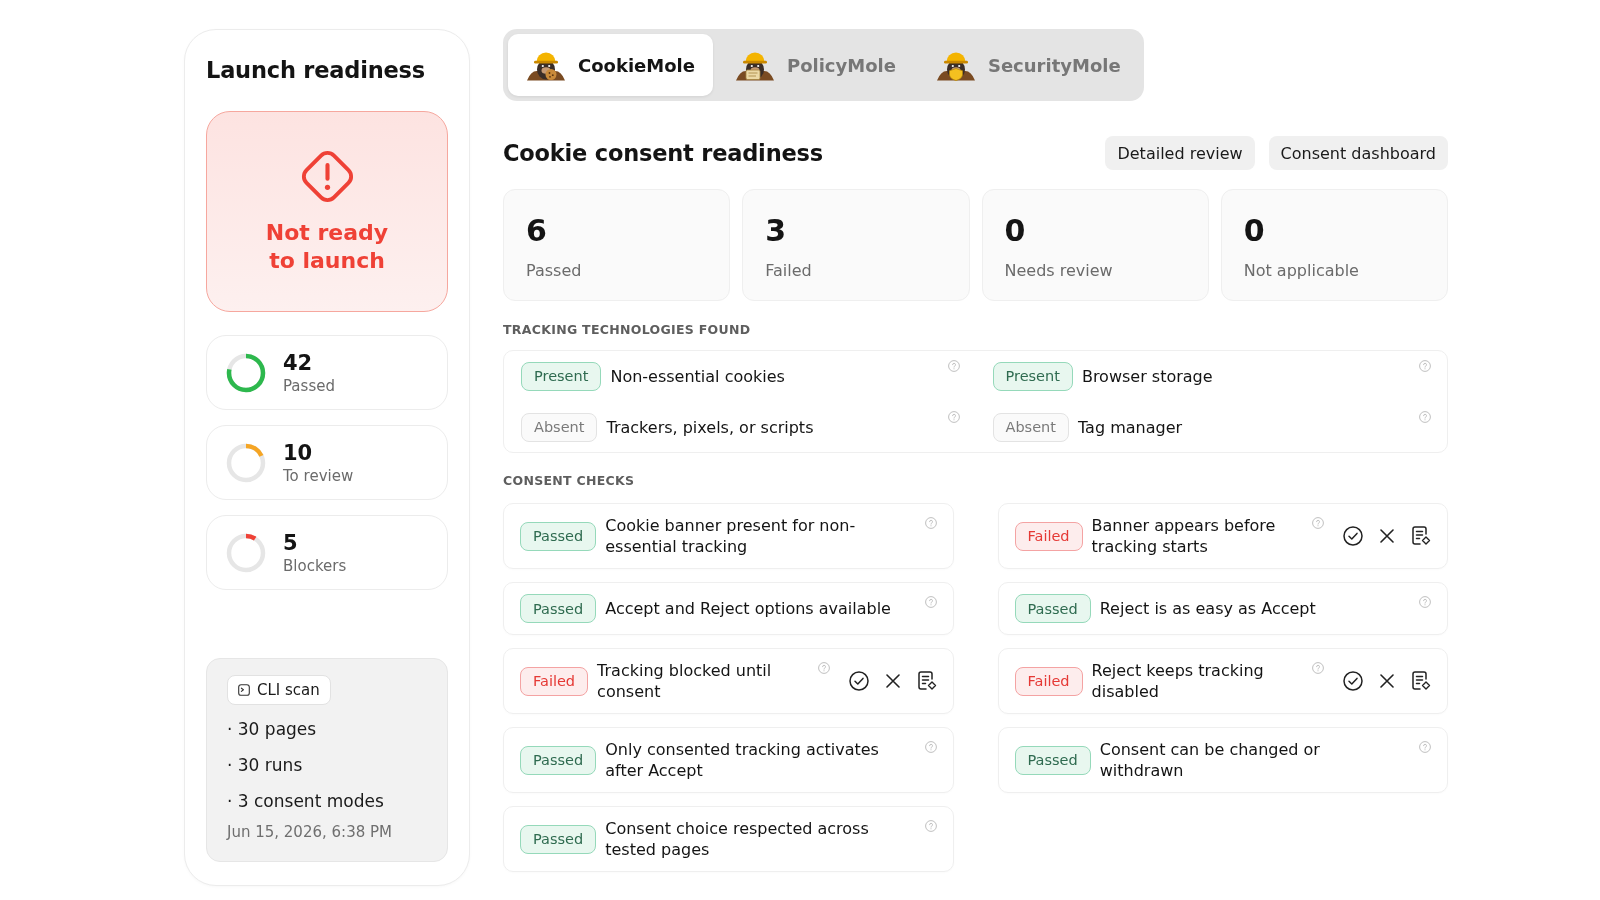 The width and height of the screenshot is (1600, 900). What do you see at coordinates (815, 65) in the screenshot?
I see `tab: PolicyMole` at bounding box center [815, 65].